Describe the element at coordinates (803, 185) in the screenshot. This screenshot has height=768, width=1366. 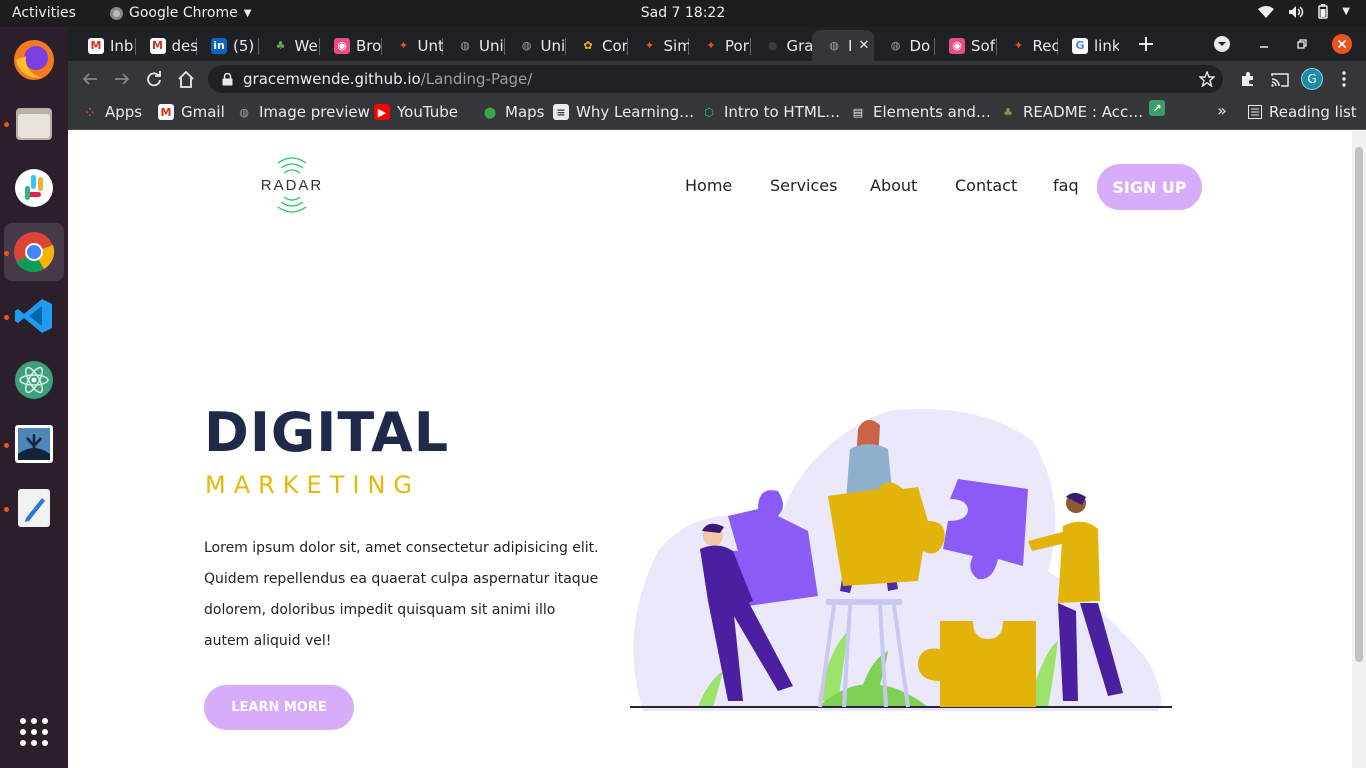
I see `nav-services: Services` at that location.